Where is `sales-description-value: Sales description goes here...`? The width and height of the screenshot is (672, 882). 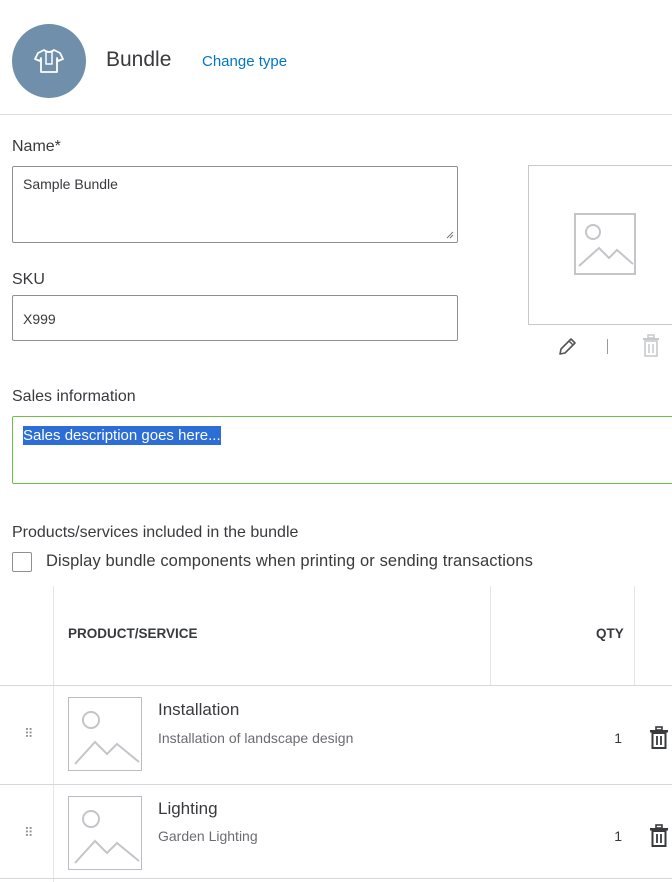 sales-description-value: Sales description goes here... is located at coordinates (122, 435).